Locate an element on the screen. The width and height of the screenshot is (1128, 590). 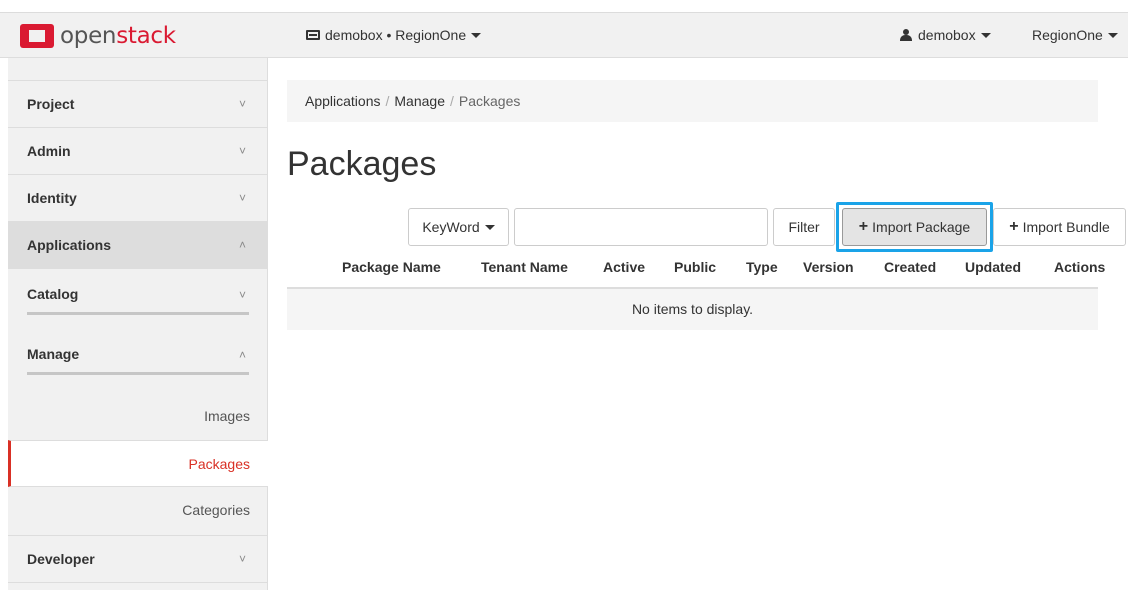
column-header-actions: Actions is located at coordinates (1080, 267).